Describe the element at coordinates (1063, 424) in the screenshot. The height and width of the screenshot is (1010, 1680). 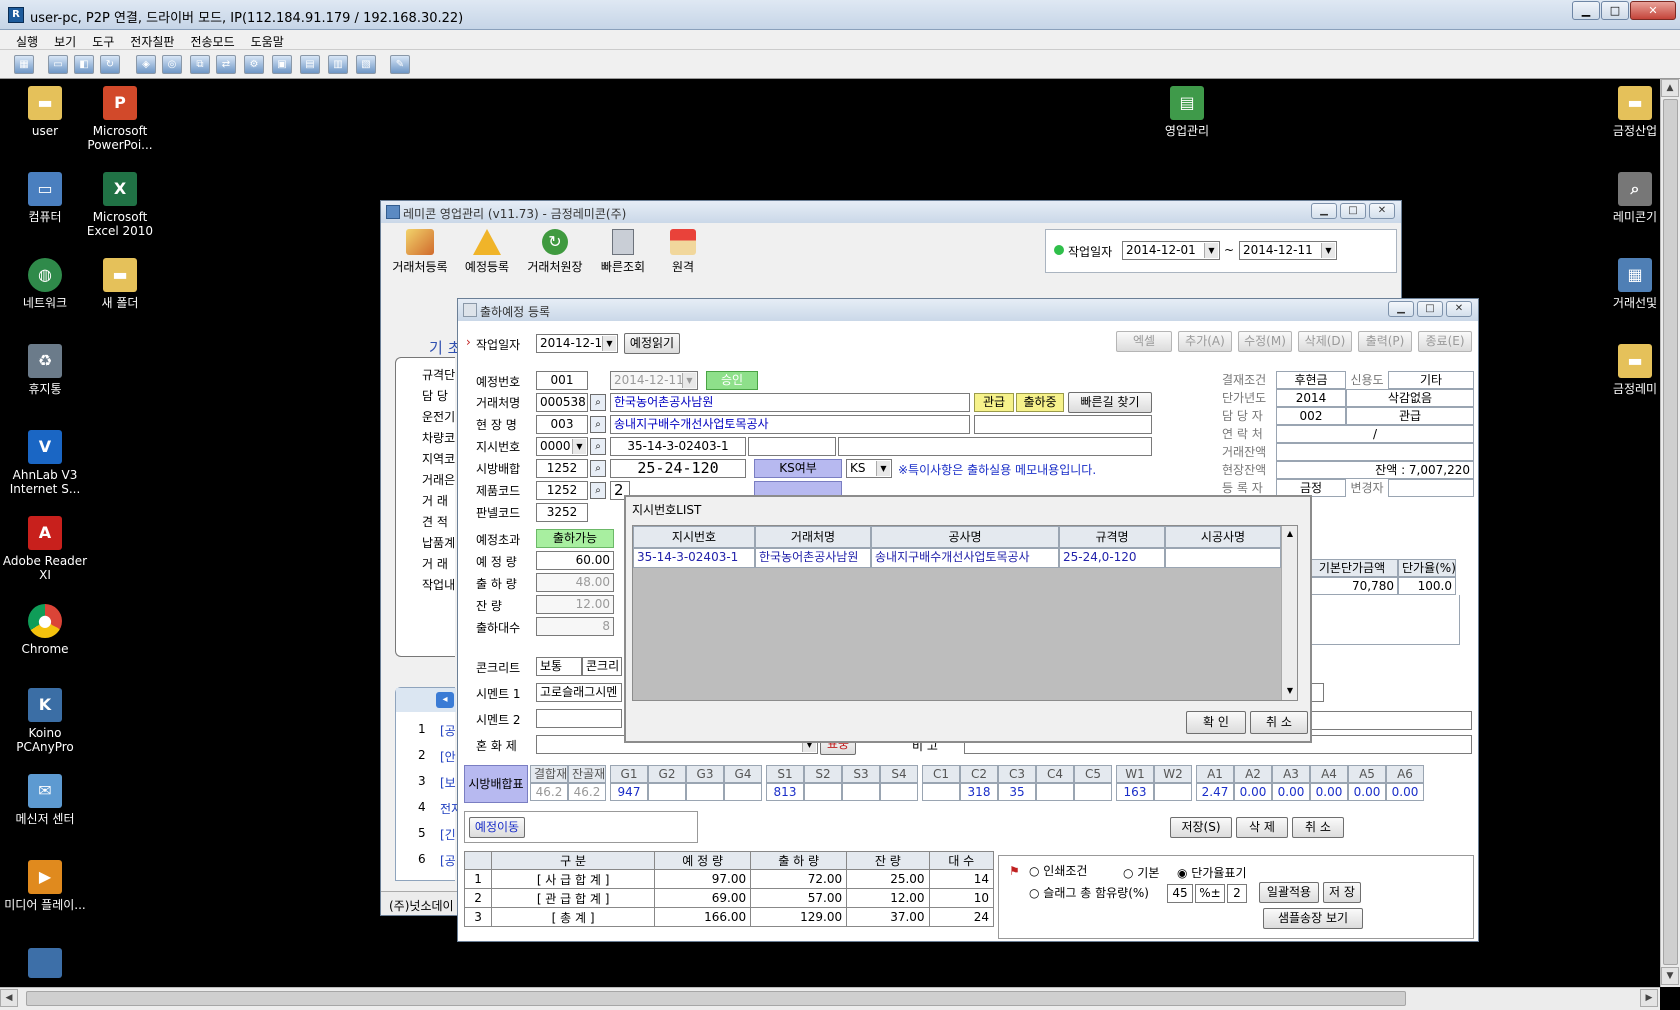
I see `site-extra-field` at that location.